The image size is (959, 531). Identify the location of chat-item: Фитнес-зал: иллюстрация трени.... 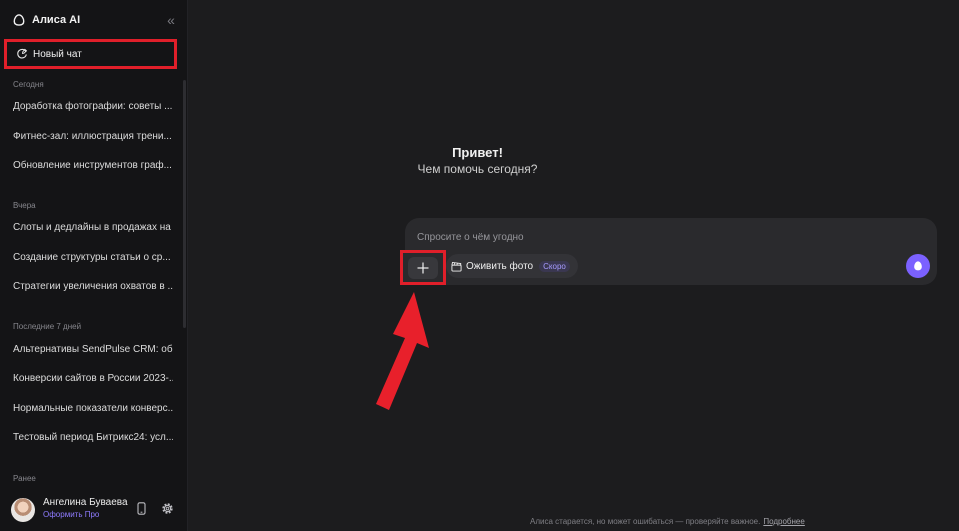
(93, 137).